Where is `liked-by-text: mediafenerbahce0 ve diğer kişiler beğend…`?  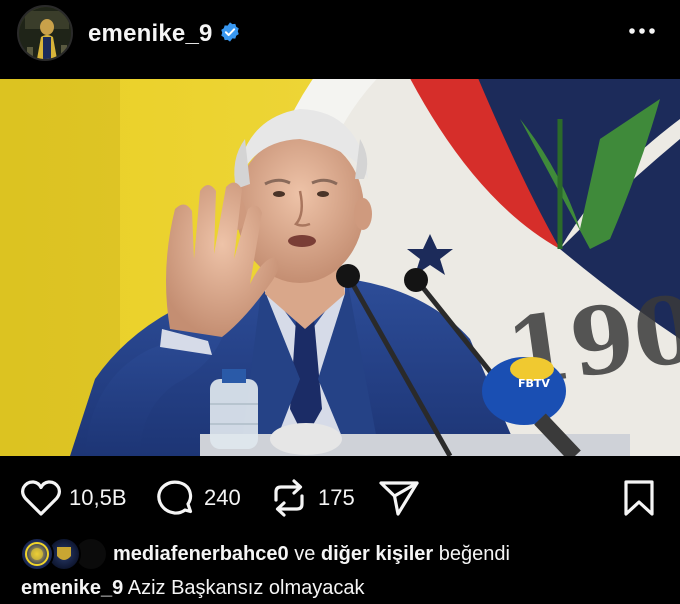
liked-by-text: mediafenerbahce0 ve diğer kişiler beğend… is located at coordinates (311, 554).